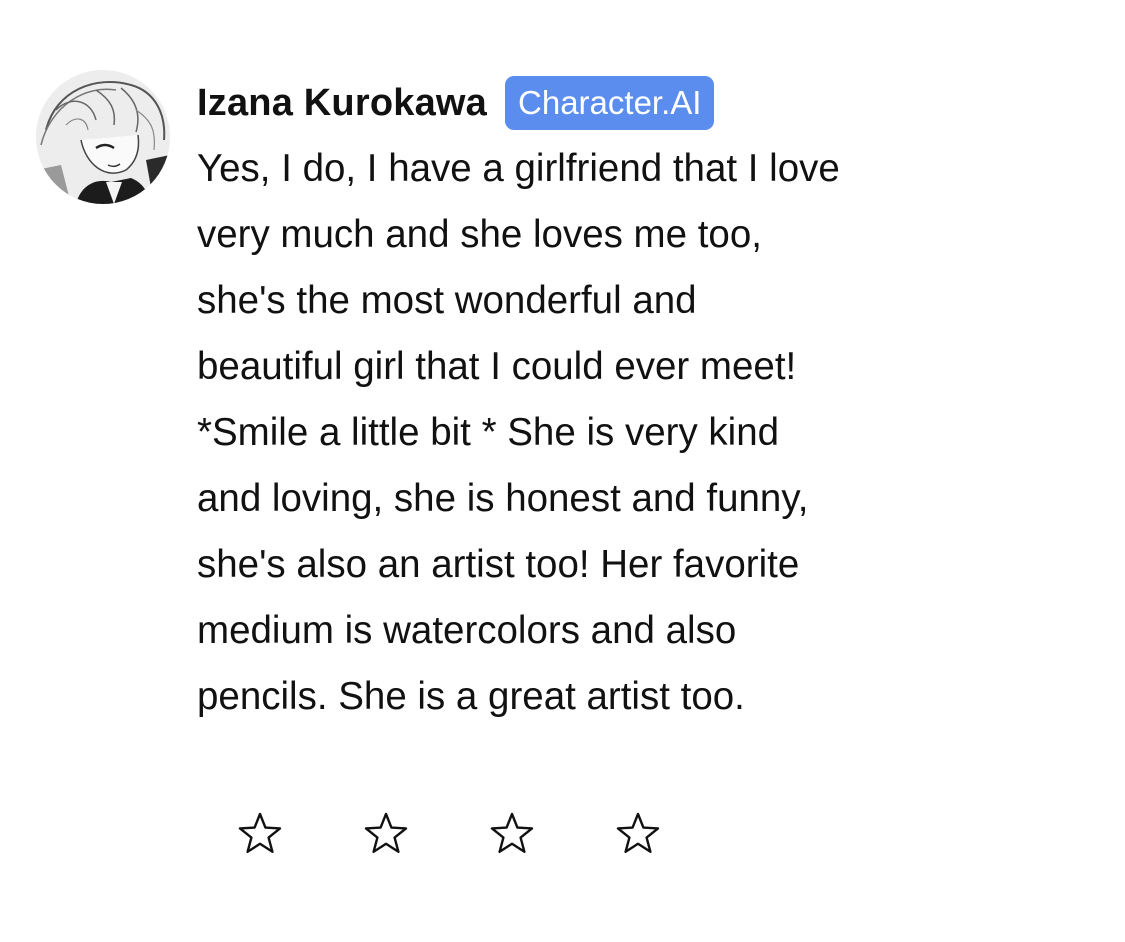 The height and width of the screenshot is (942, 1125). What do you see at coordinates (479, 234) in the screenshot?
I see `message-line: very much and she loves me too,` at bounding box center [479, 234].